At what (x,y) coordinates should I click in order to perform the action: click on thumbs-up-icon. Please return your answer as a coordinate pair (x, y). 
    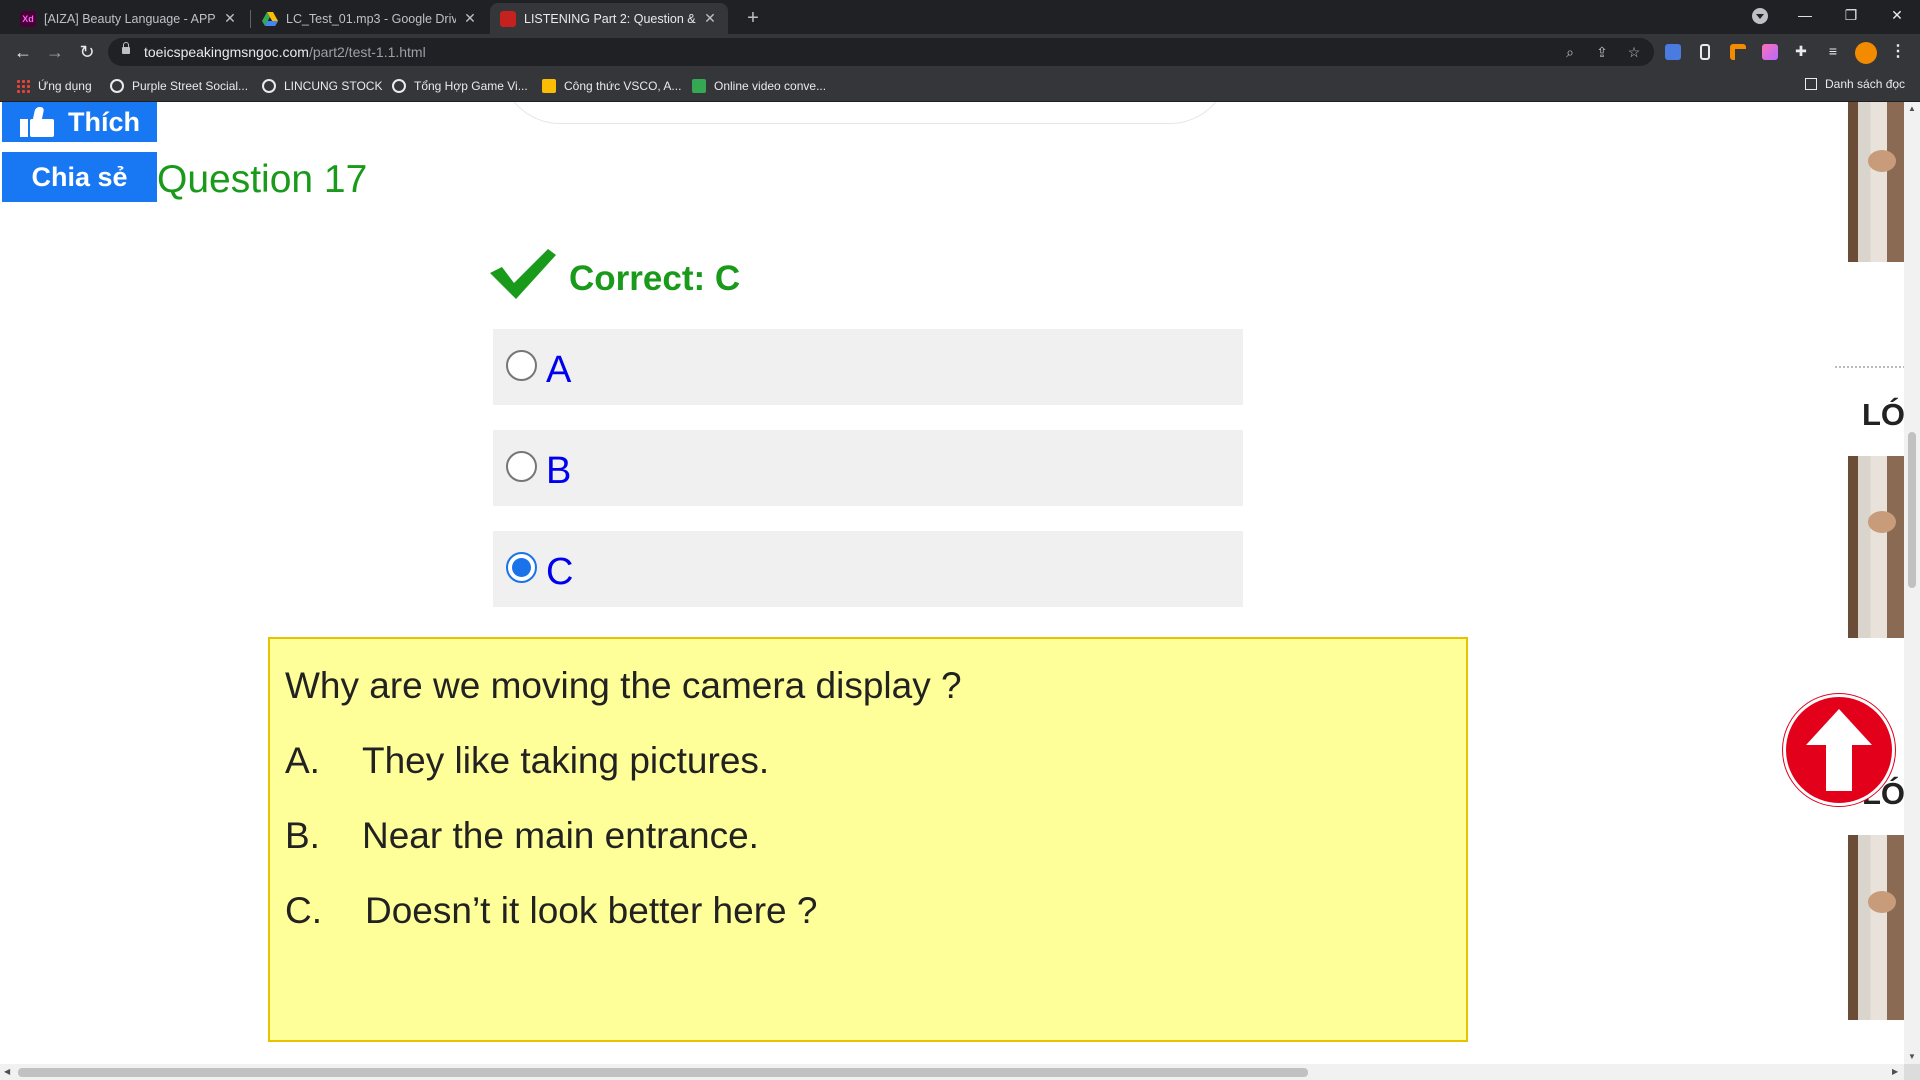
    Looking at the image, I should click on (37, 122).